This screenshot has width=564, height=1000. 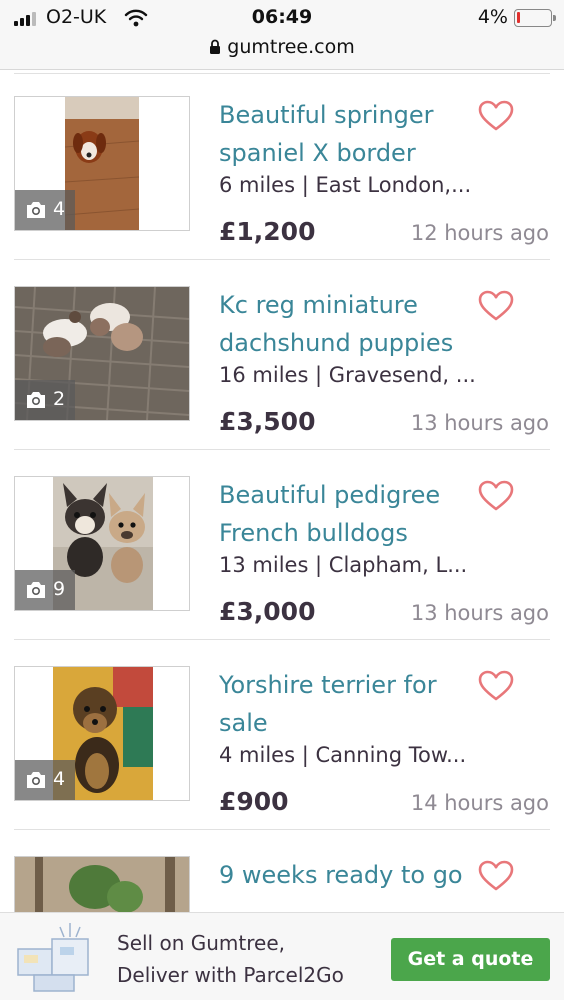 What do you see at coordinates (518, 17) in the screenshot?
I see `battery-level` at bounding box center [518, 17].